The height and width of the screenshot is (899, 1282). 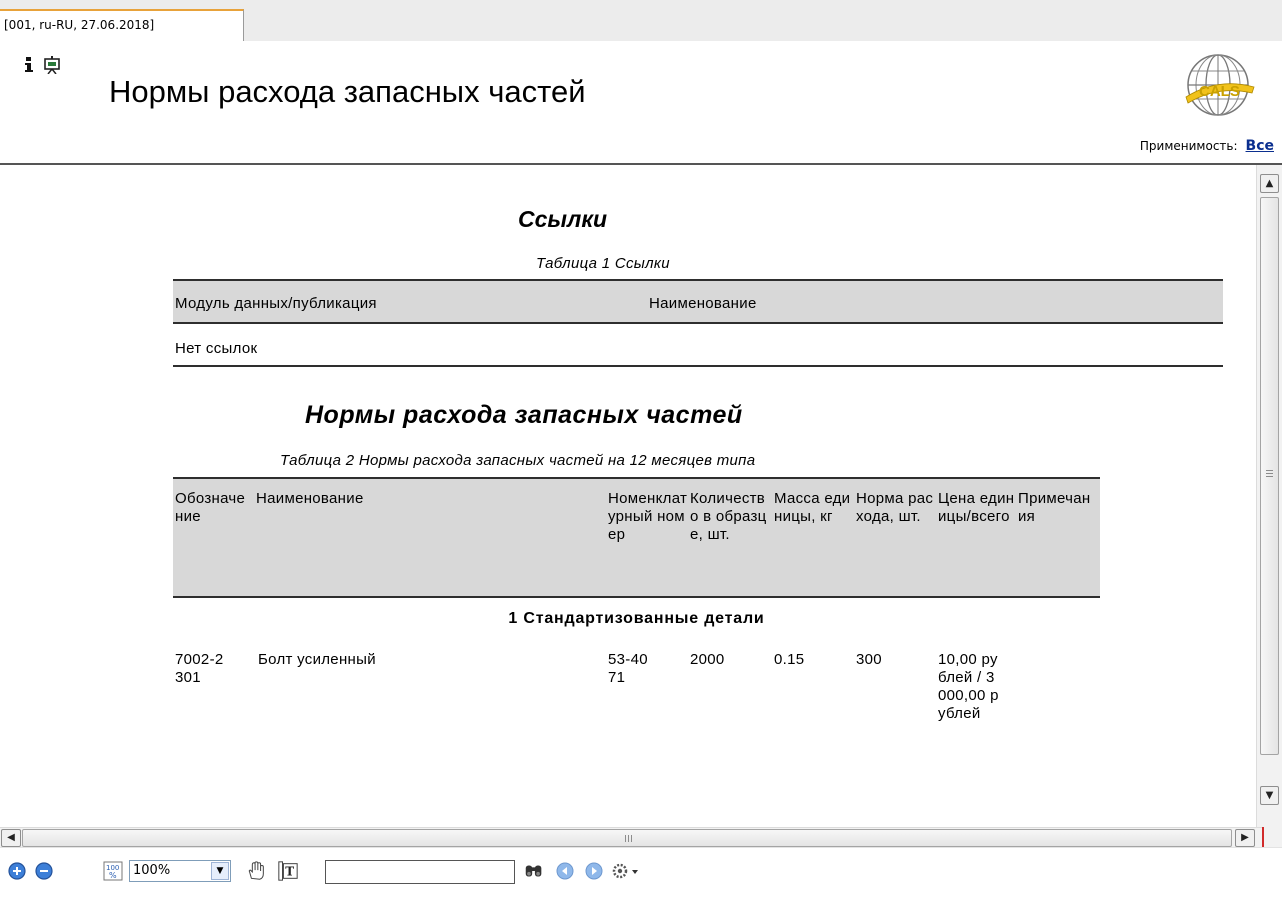 I want to click on applicability-label: Применимость:, so click(x=1188, y=146).